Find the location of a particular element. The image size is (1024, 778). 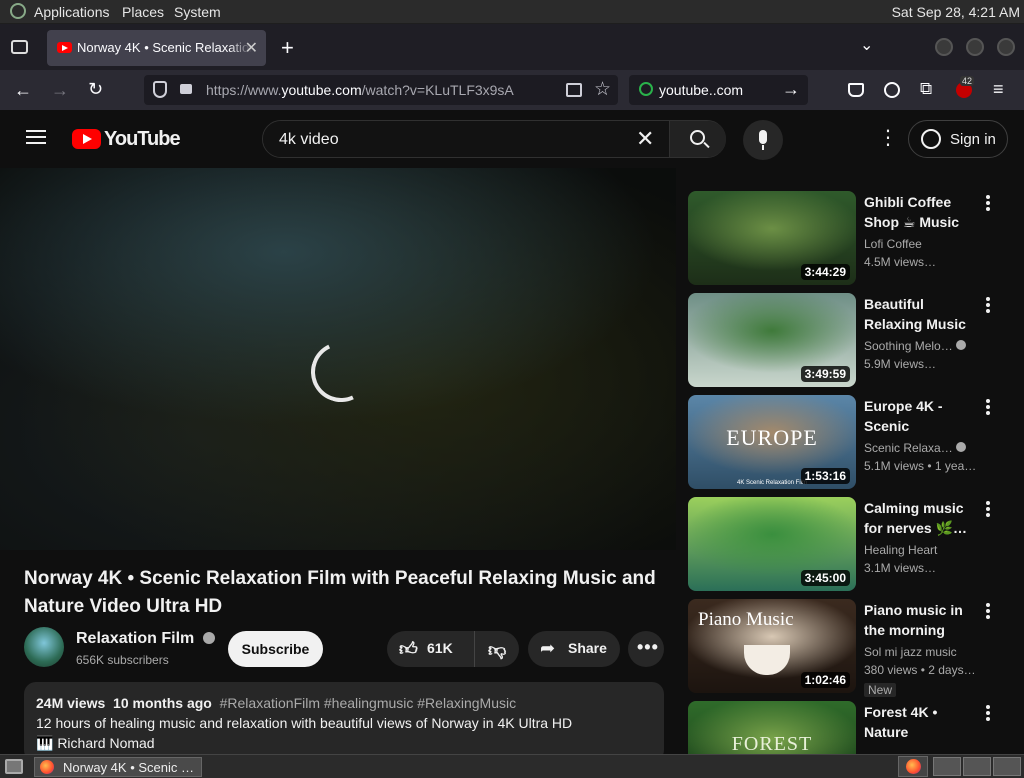

rec-channel: Lofi Coffee is located at coordinates (920, 244).